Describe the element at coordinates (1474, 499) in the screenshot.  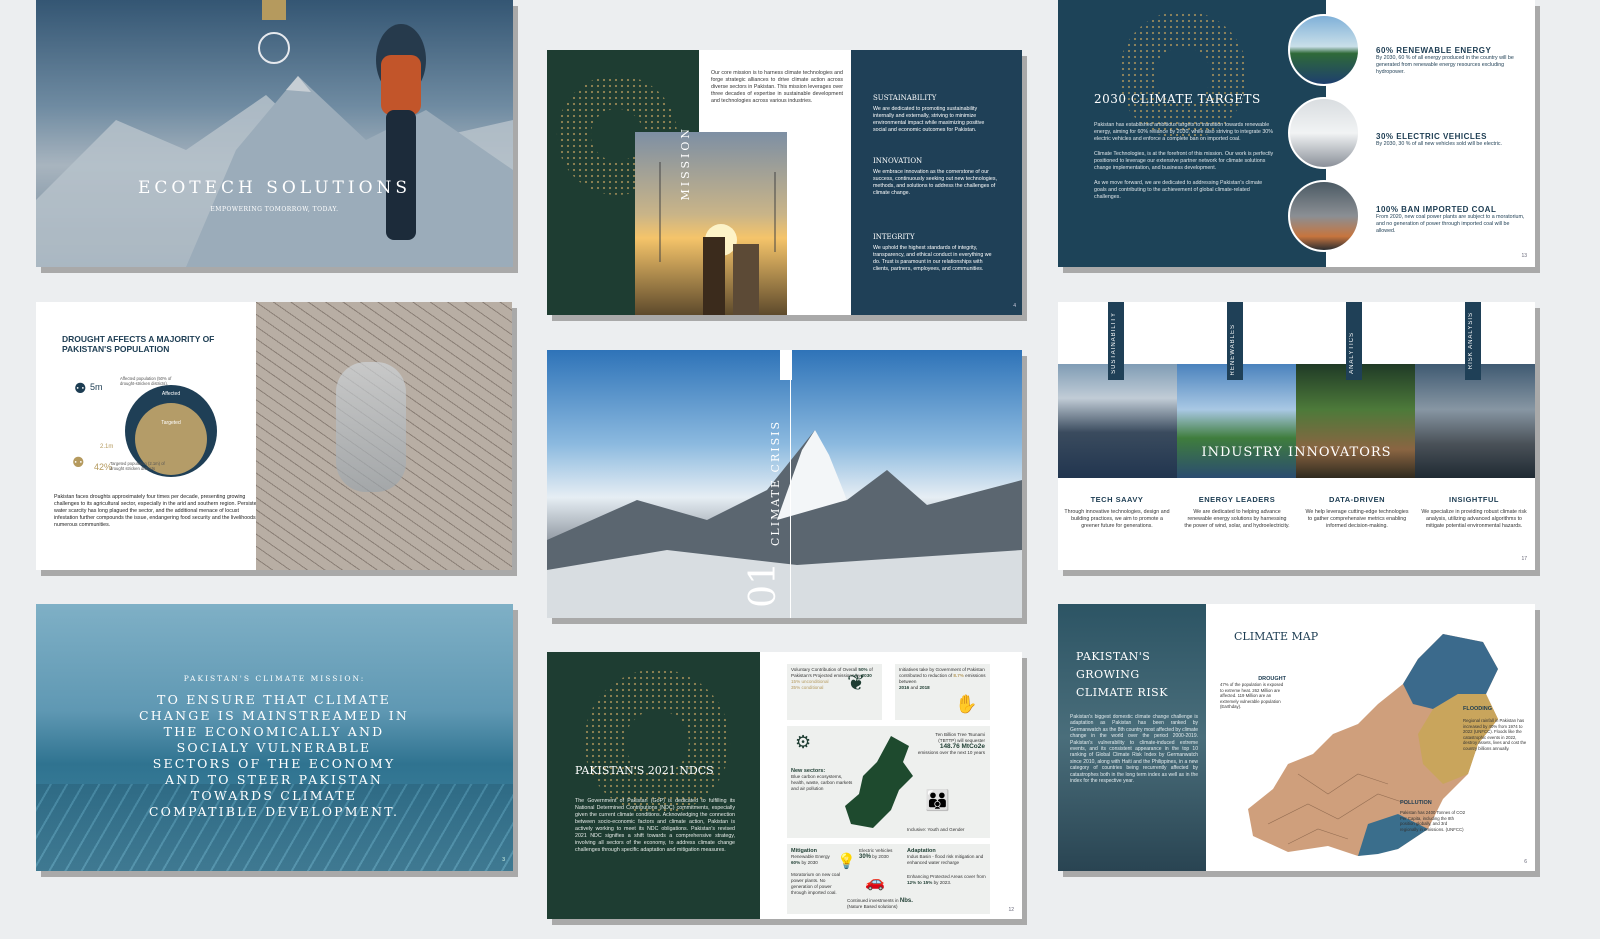
I see `col-title: INSIGHTFUL` at that location.